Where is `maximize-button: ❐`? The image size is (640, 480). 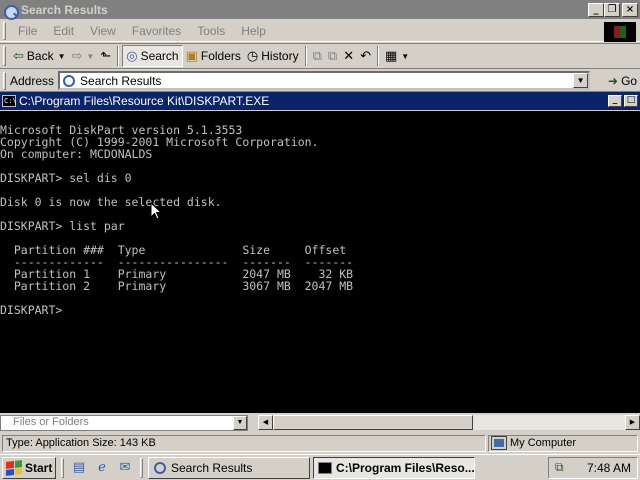
maximize-button: ❐ is located at coordinates (612, 9).